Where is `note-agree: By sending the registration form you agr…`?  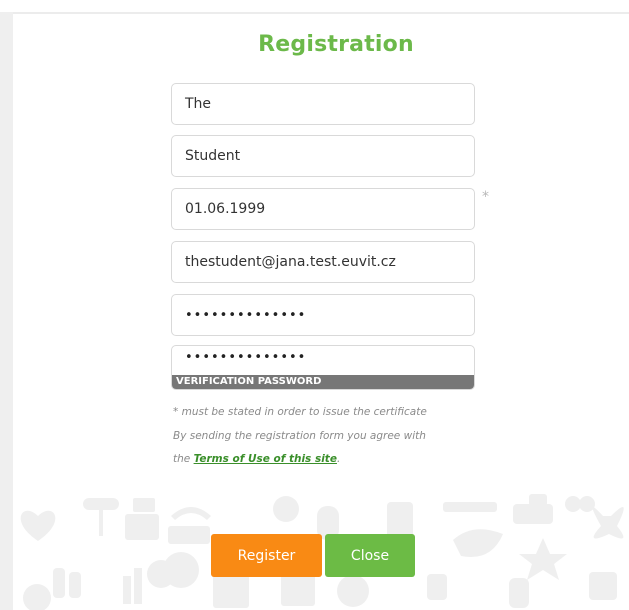 note-agree: By sending the registration form you agr… is located at coordinates (299, 436).